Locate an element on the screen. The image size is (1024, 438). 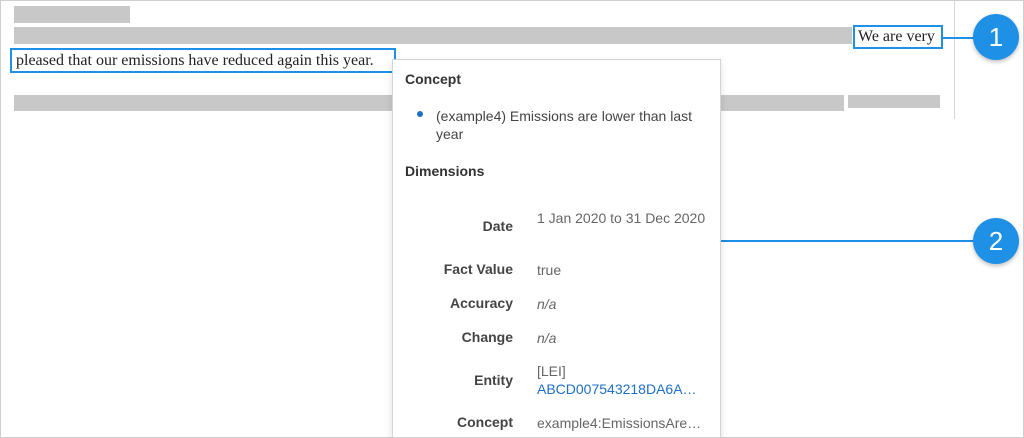
dimension-label: Entity is located at coordinates (493, 380).